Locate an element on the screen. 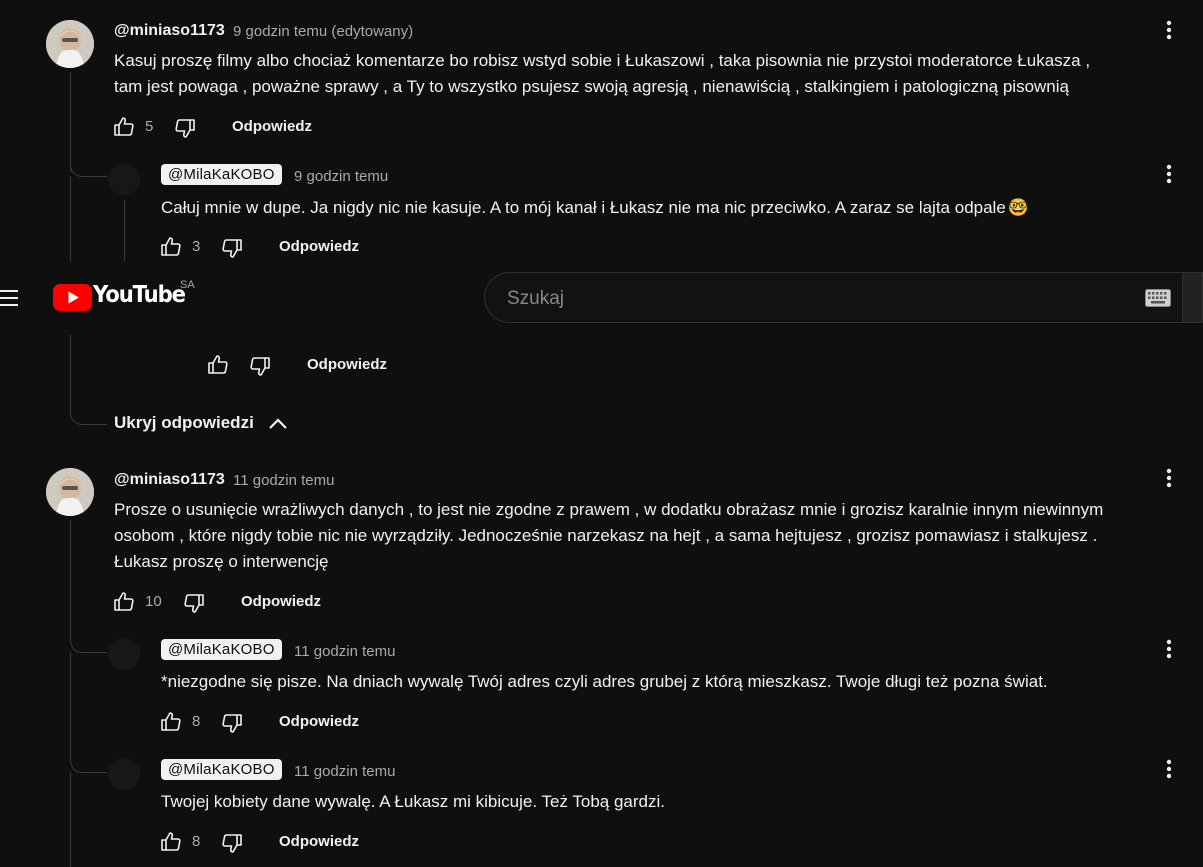  masthead: YouTube SA is located at coordinates (601, 298).